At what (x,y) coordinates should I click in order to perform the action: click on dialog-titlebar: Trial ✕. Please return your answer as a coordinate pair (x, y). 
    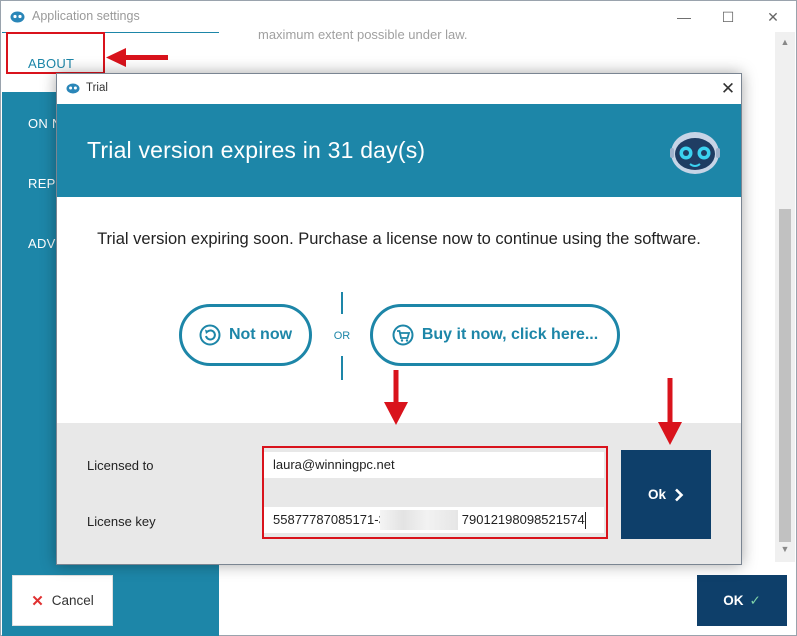
    Looking at the image, I should click on (399, 89).